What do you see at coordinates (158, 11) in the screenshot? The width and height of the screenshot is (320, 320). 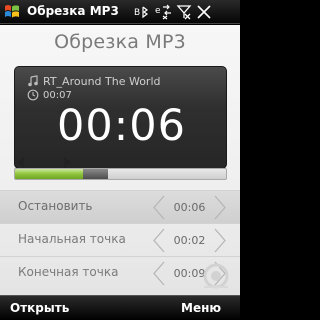 I see `svg-text: e` at bounding box center [158, 11].